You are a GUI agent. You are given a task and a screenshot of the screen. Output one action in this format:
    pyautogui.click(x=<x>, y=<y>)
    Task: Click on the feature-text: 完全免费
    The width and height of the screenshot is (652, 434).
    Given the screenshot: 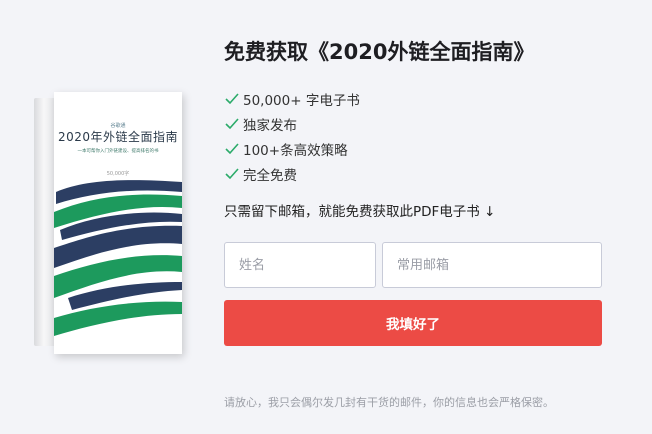 What is the action you would take?
    pyautogui.click(x=270, y=175)
    